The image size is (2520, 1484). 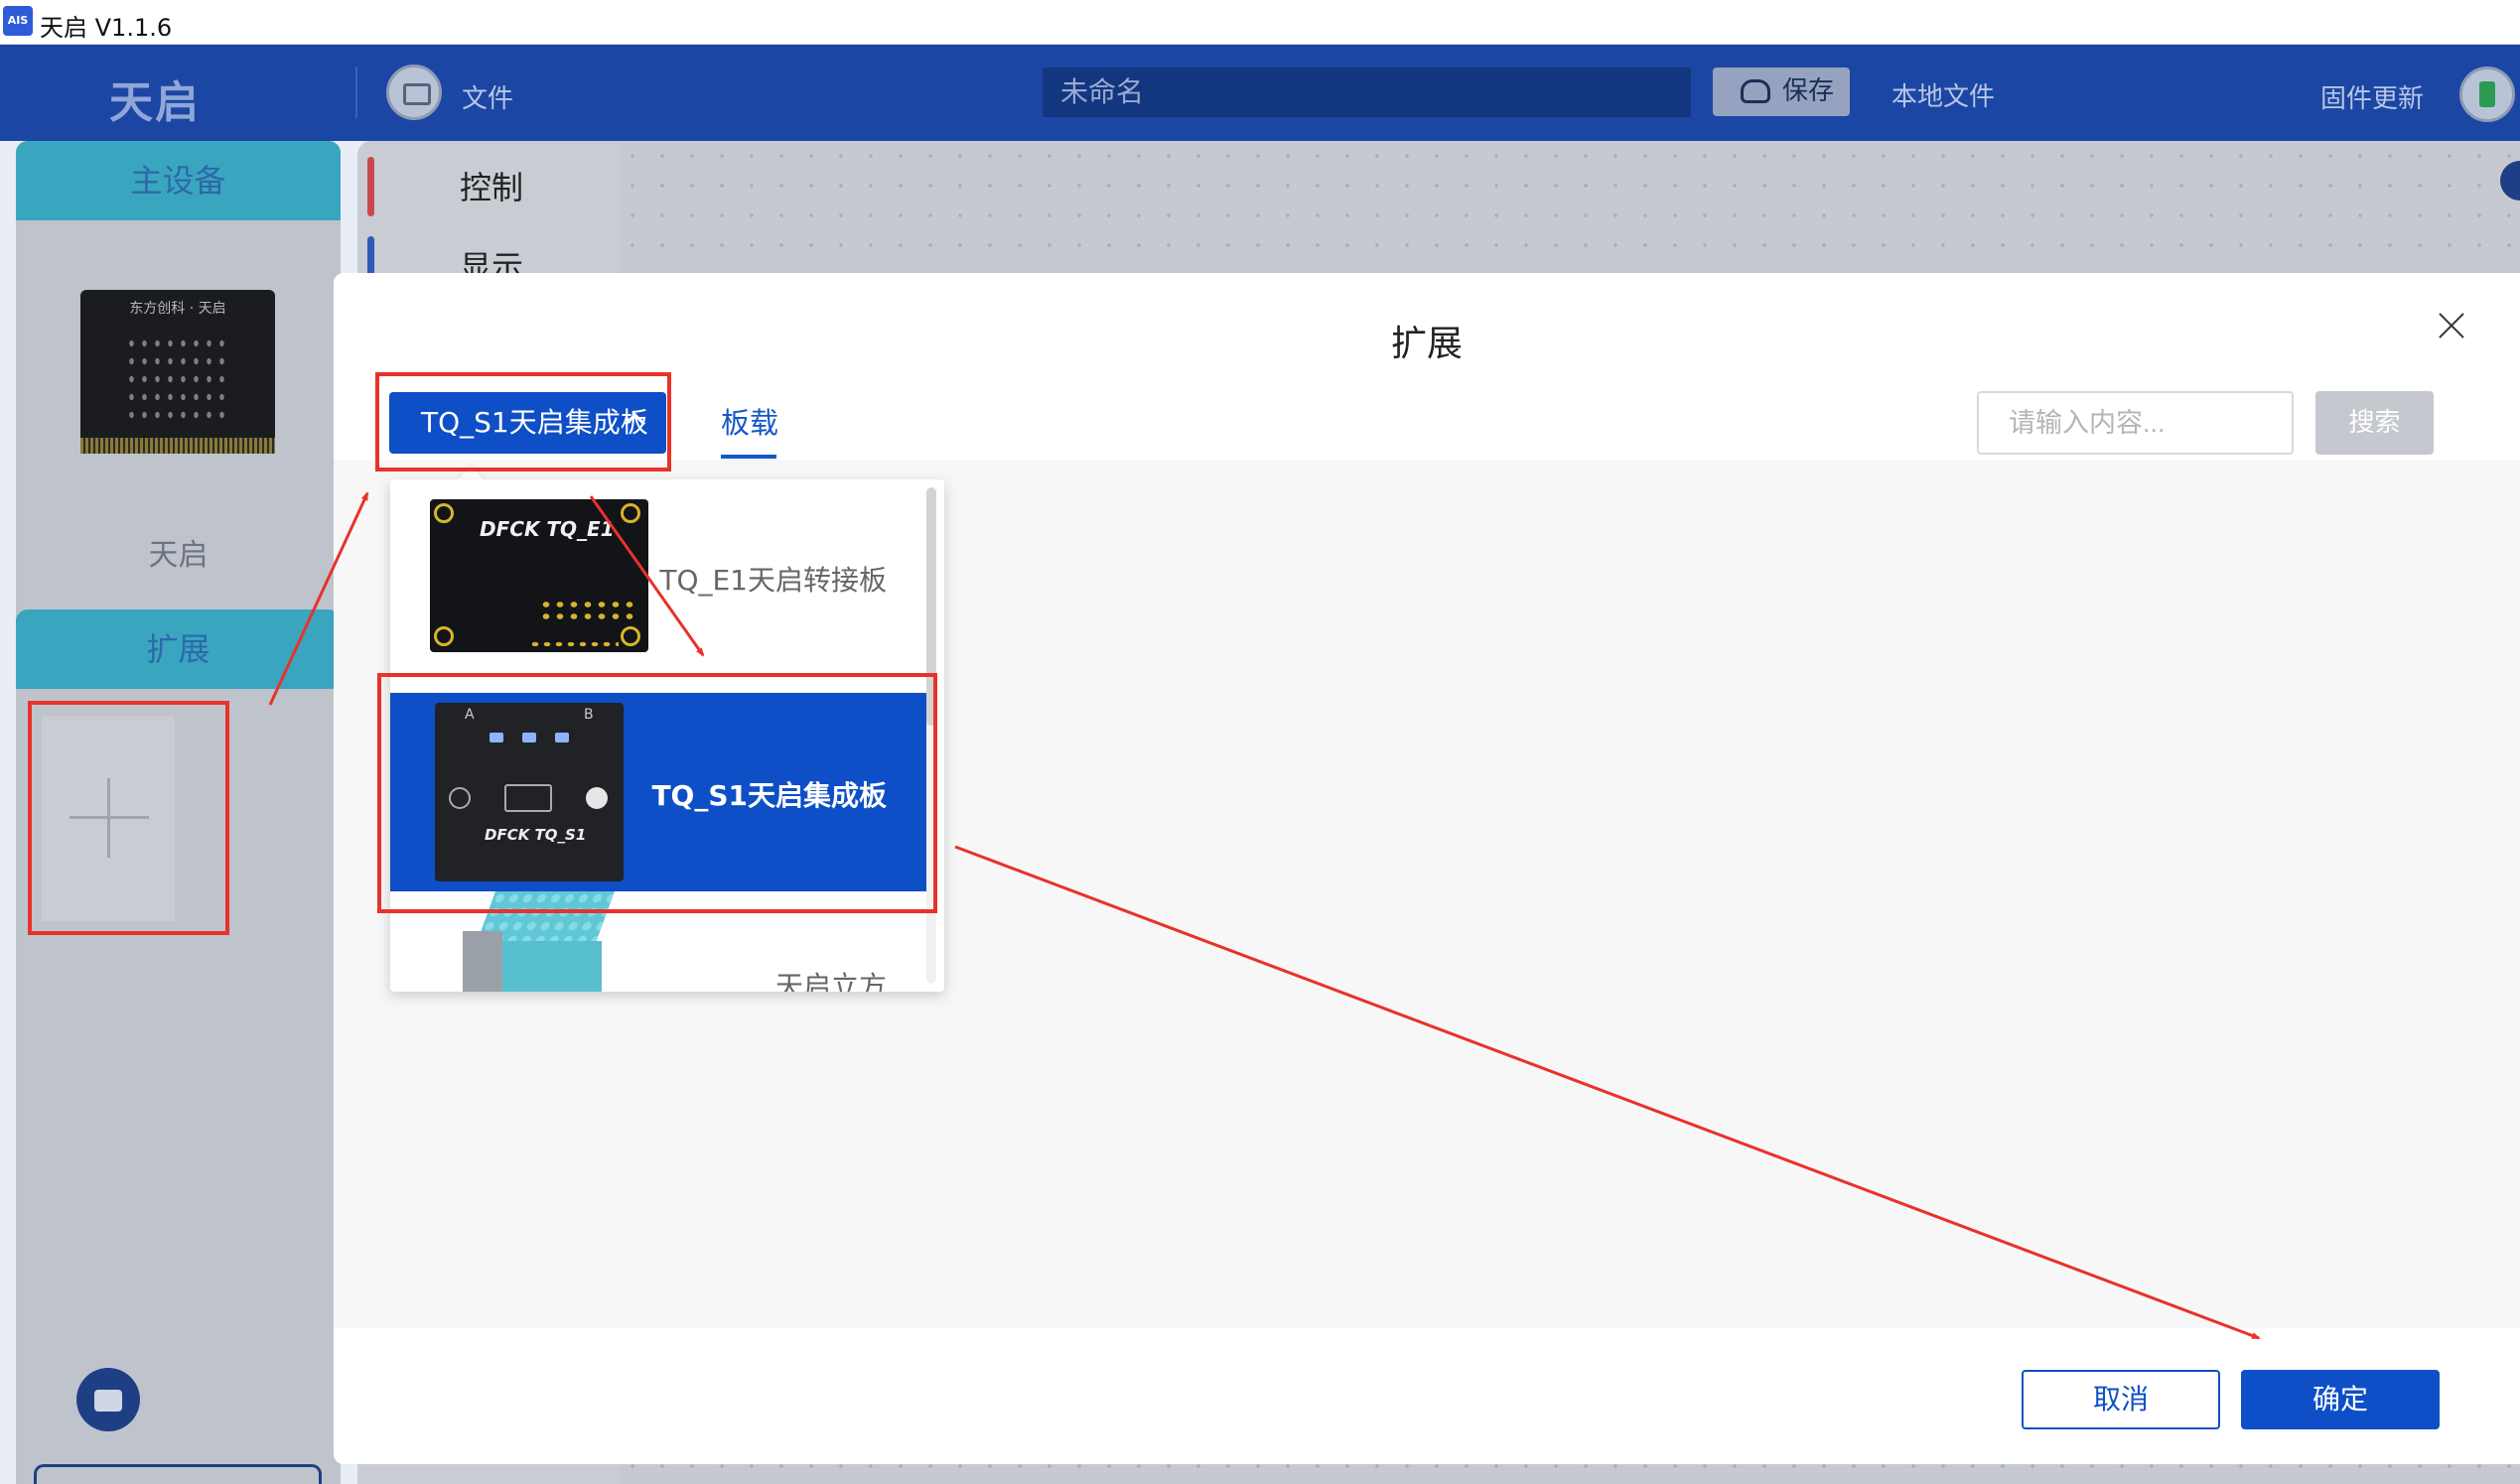 I want to click on header-divider, so click(x=356, y=92).